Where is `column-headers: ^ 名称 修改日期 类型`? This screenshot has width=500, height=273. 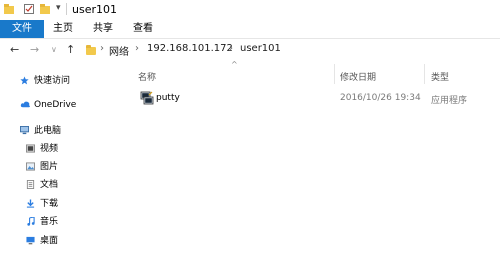 column-headers: ^ 名称 修改日期 类型 is located at coordinates (314, 72).